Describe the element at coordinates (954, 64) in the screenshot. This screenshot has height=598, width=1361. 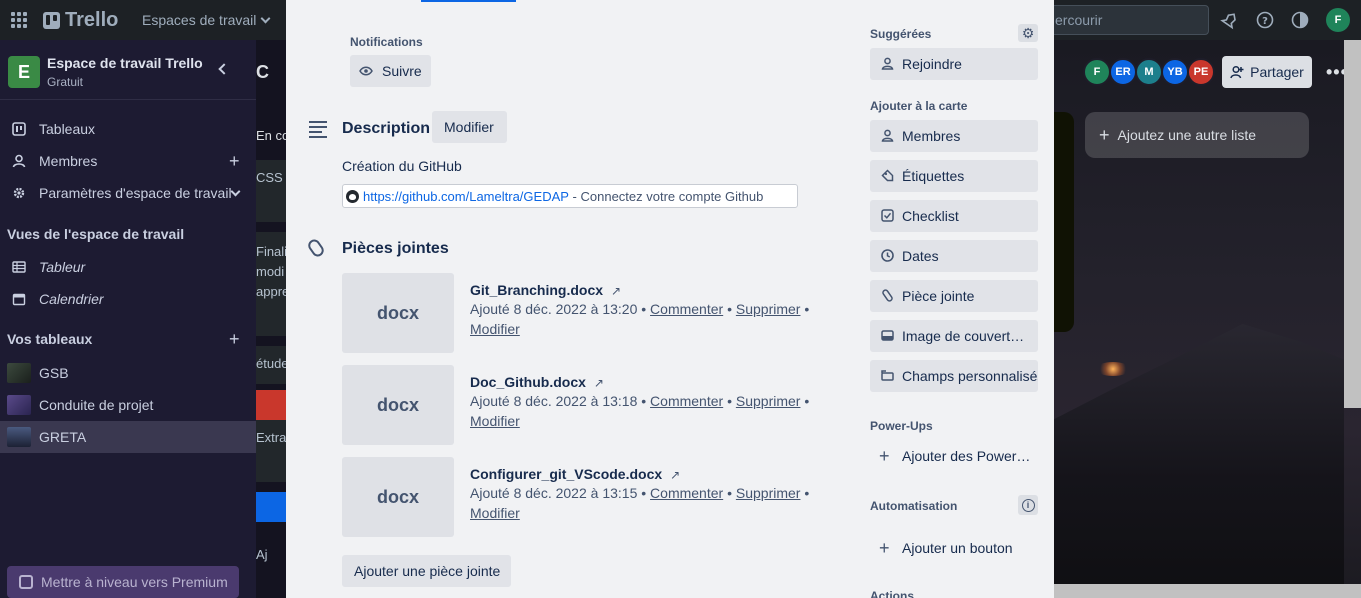
I see `join-button: Rejoindre` at that location.